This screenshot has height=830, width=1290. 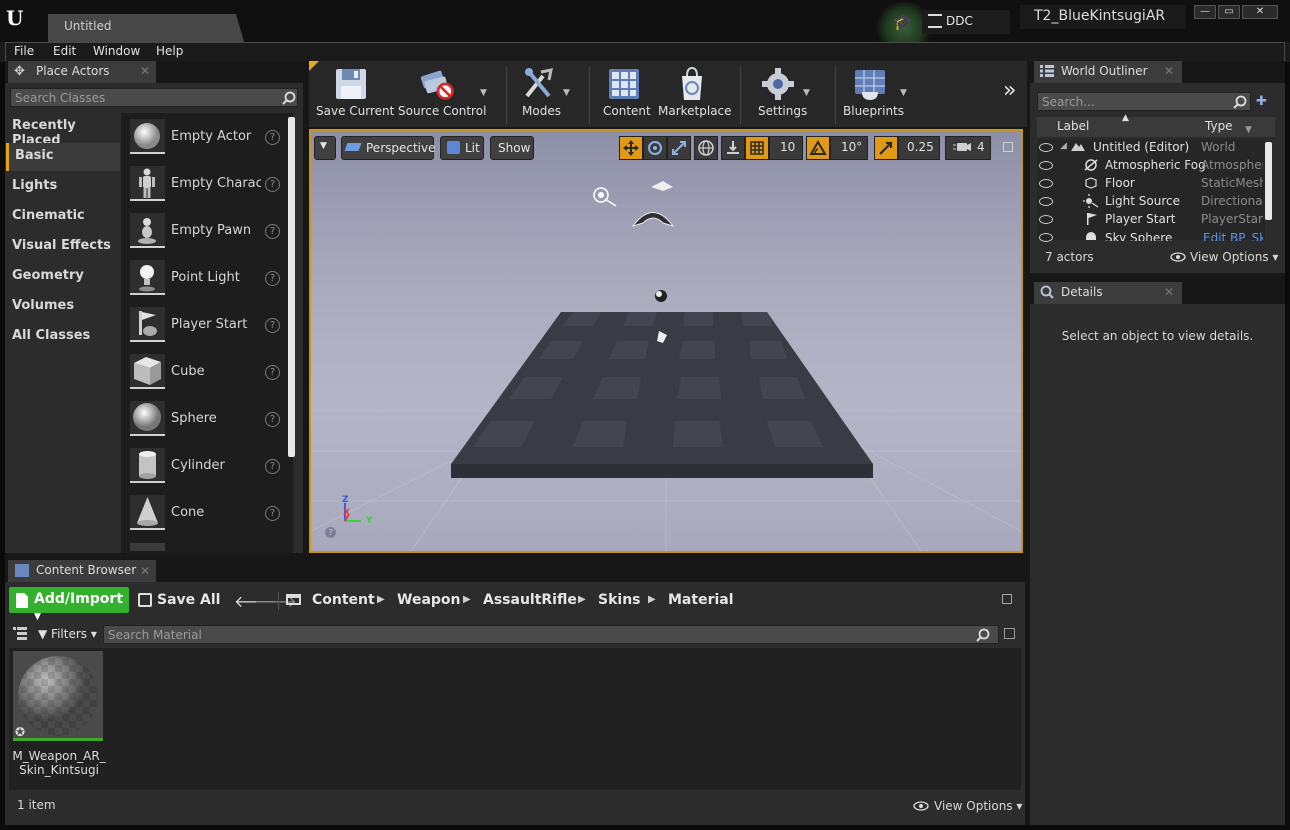 What do you see at coordinates (355, 111) in the screenshot?
I see `save-current-button: Save Current` at bounding box center [355, 111].